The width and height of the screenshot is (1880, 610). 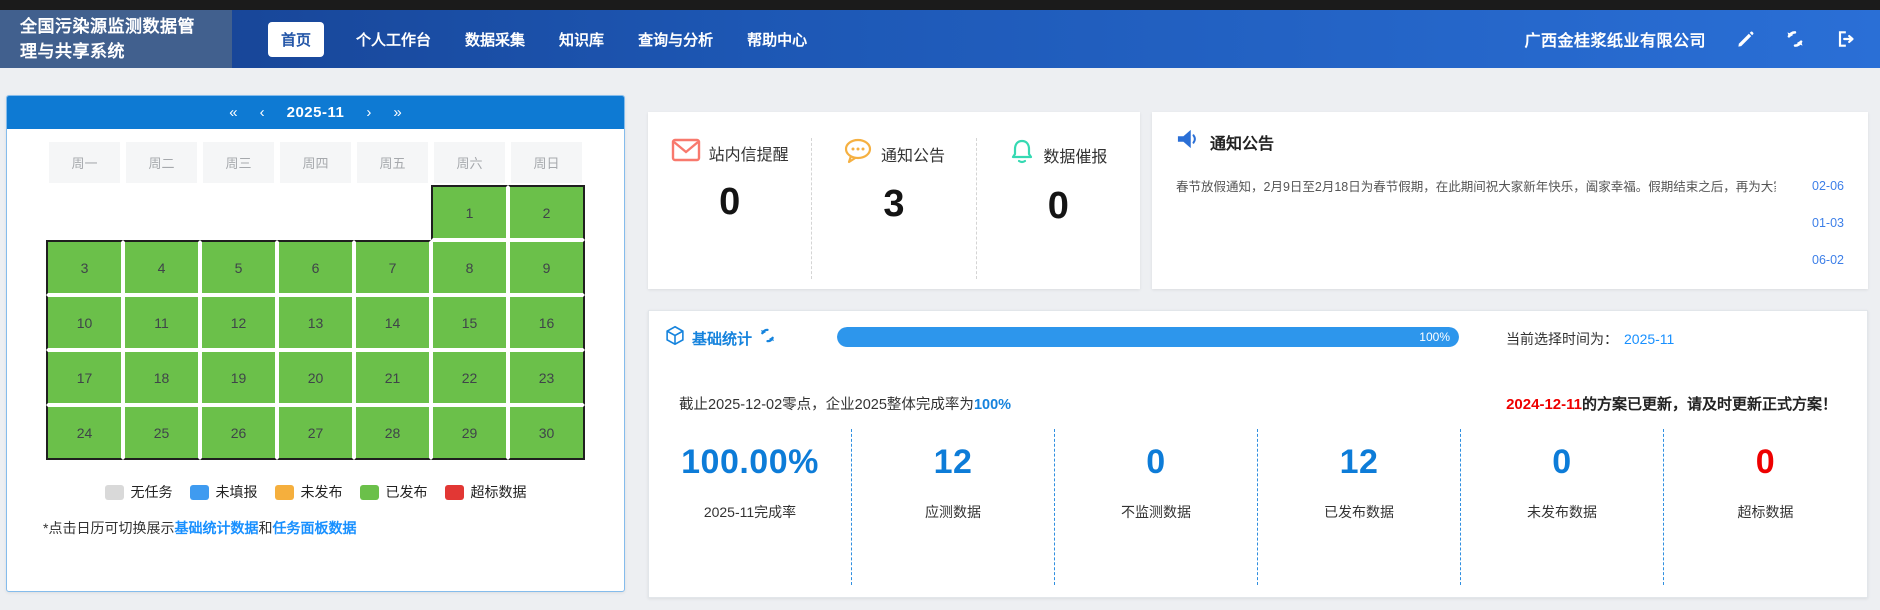 What do you see at coordinates (1845, 39) in the screenshot?
I see `logout-icon` at bounding box center [1845, 39].